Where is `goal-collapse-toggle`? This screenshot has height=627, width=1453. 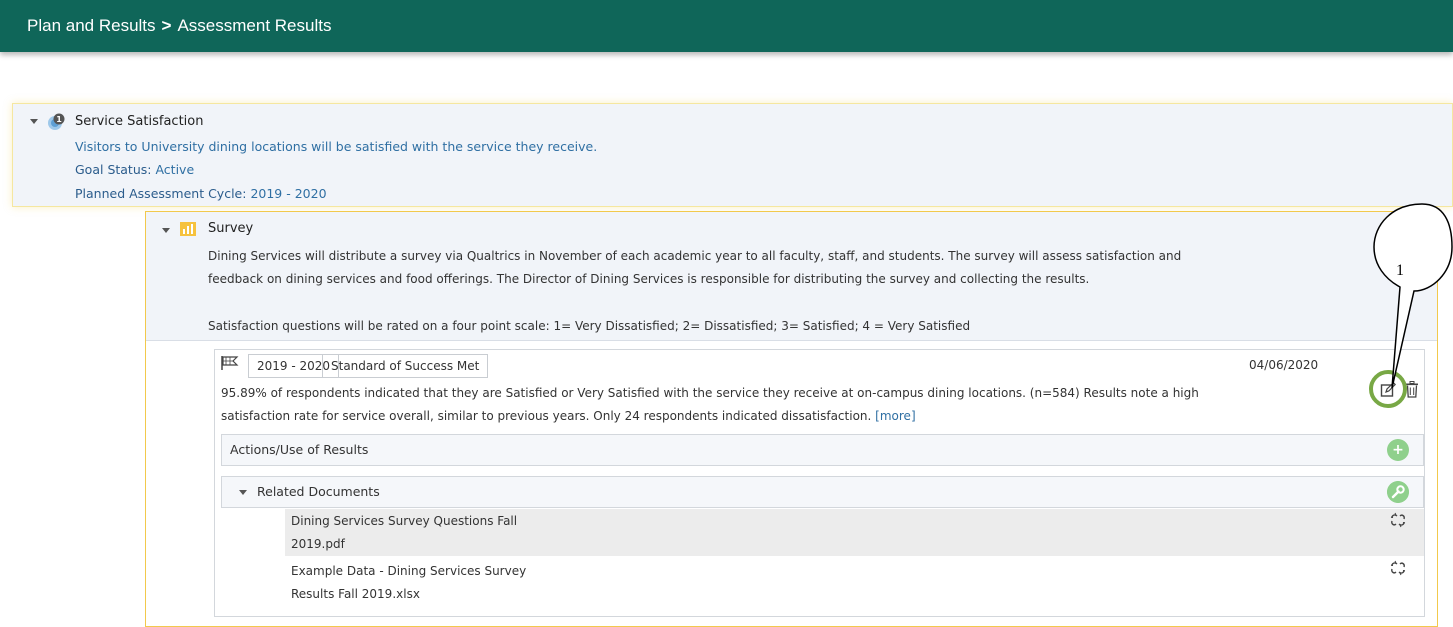
goal-collapse-toggle is located at coordinates (34, 121).